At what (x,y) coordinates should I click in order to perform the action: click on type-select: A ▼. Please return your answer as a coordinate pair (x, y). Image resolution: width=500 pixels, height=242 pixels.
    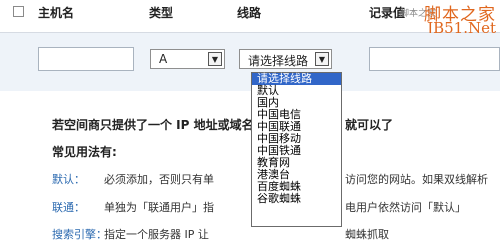
    Looking at the image, I should click on (187, 59).